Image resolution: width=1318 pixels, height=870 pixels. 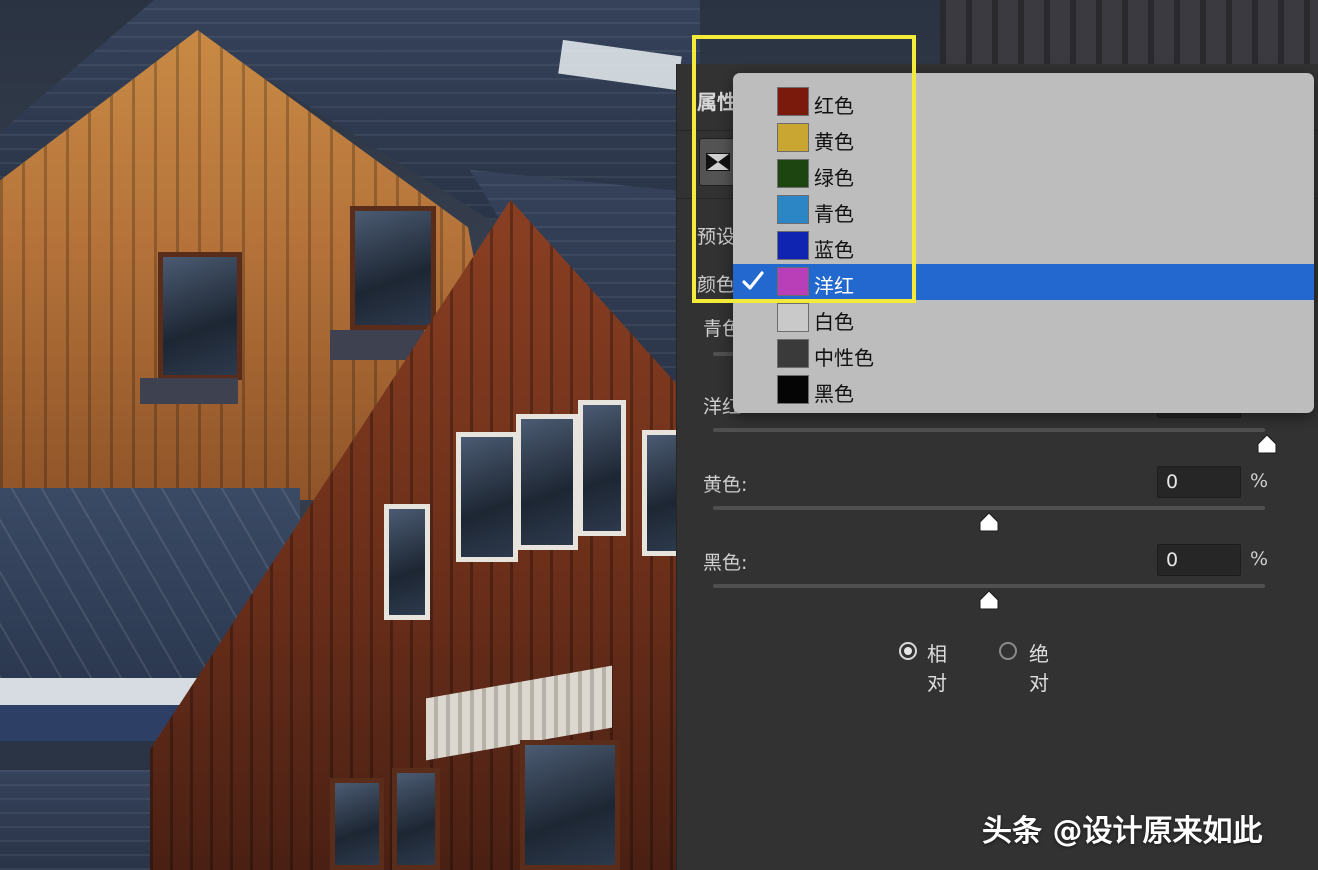 What do you see at coordinates (1199, 560) in the screenshot?
I see `black-value-input: 0` at bounding box center [1199, 560].